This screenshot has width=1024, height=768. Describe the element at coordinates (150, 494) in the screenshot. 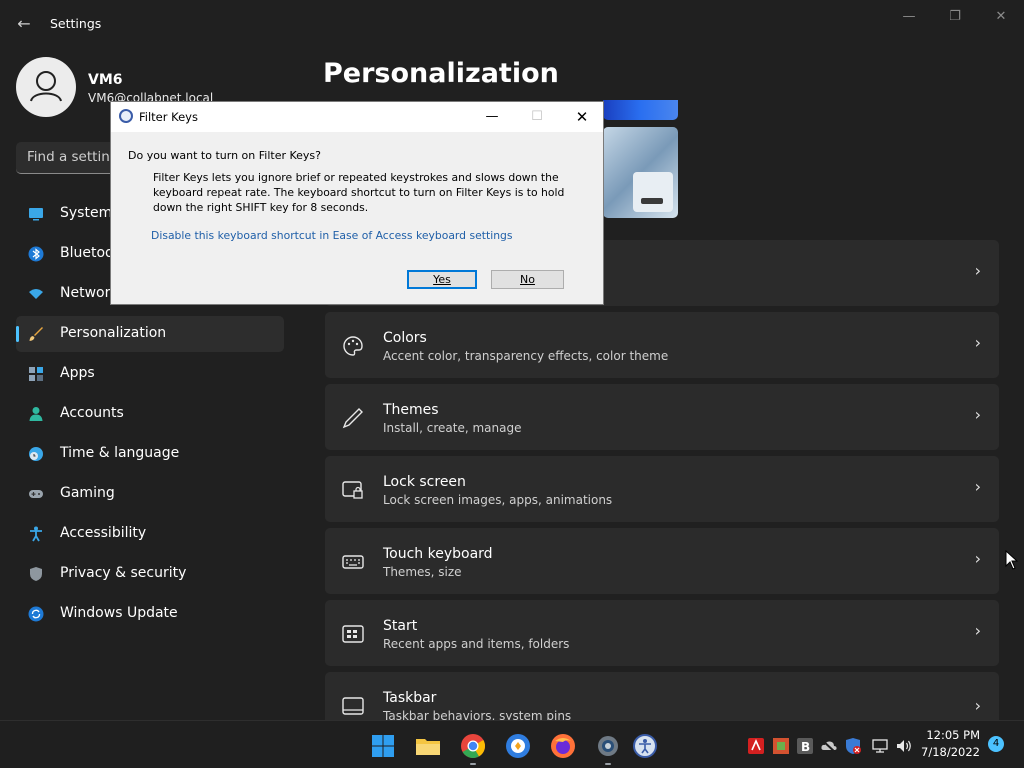

I see `sidebar-item-gaming: Gaming` at that location.